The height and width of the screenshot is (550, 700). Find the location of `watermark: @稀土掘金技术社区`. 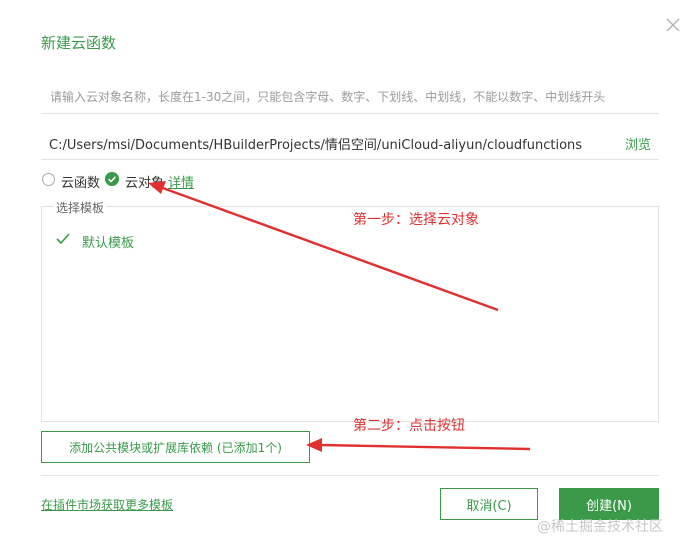

watermark: @稀土掘金技术社区 is located at coordinates (600, 527).